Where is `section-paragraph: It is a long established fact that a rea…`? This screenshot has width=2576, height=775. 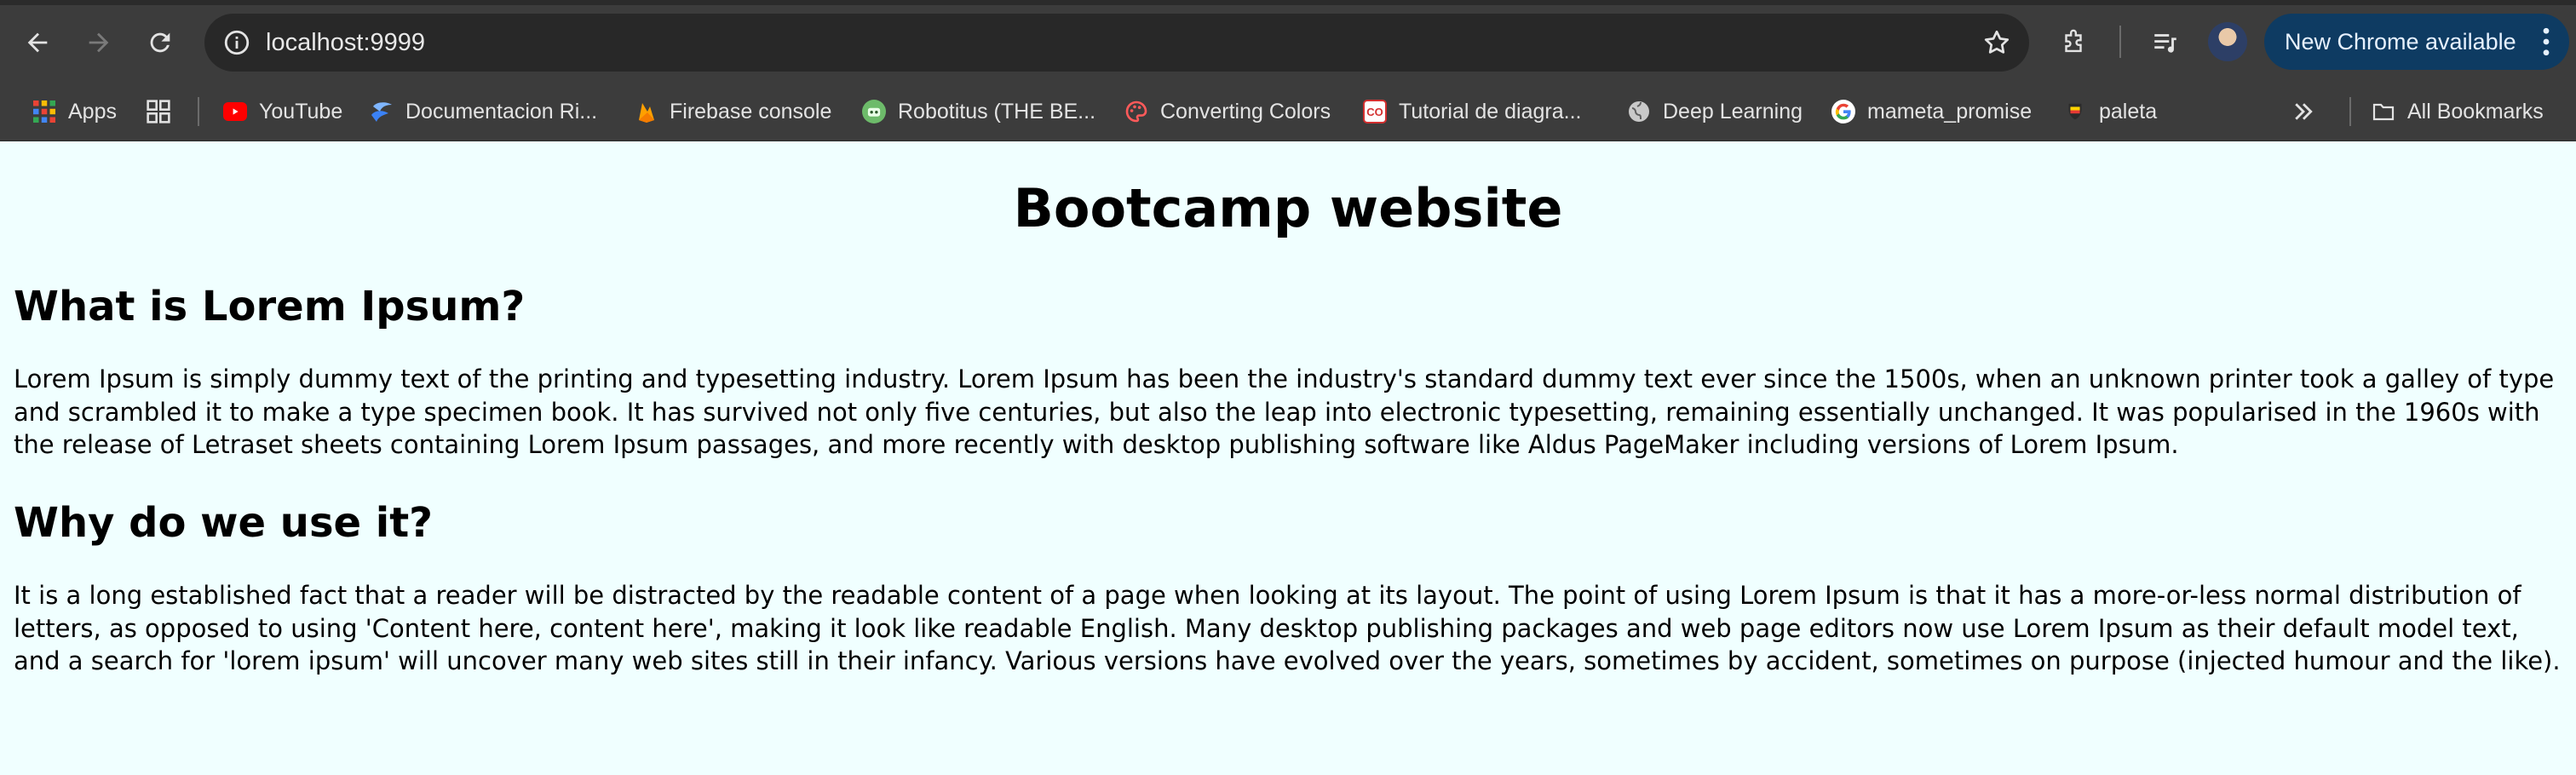
section-paragraph: It is a long established fact that a rea… is located at coordinates (1287, 628).